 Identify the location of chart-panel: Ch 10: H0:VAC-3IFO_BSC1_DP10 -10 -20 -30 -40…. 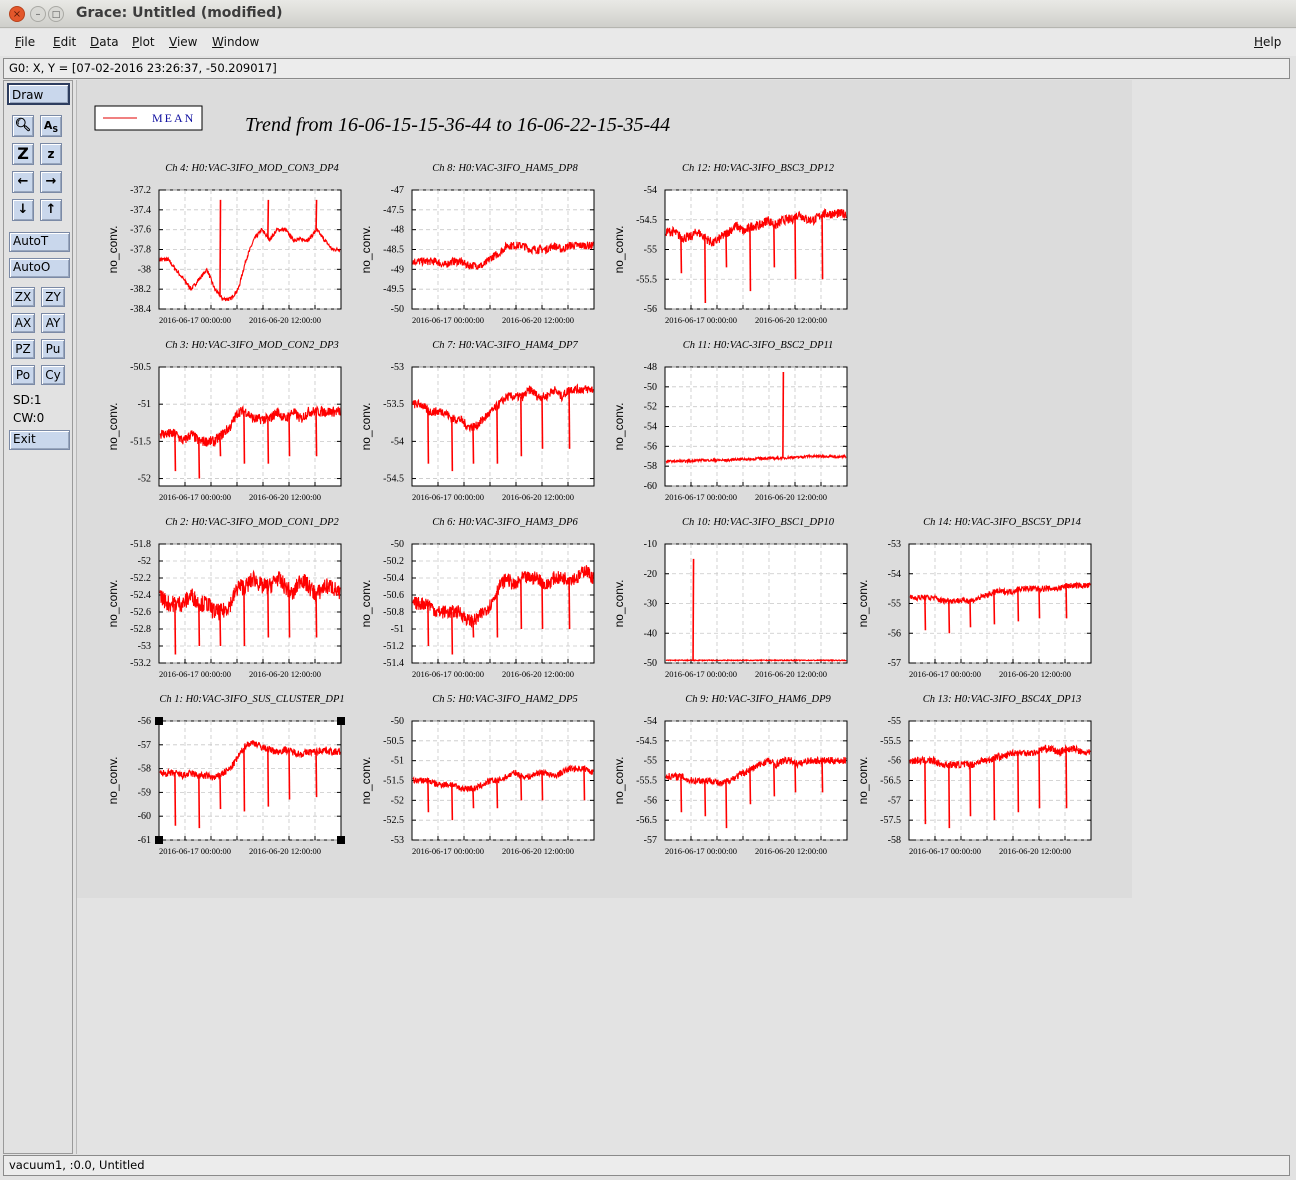
(730, 598).